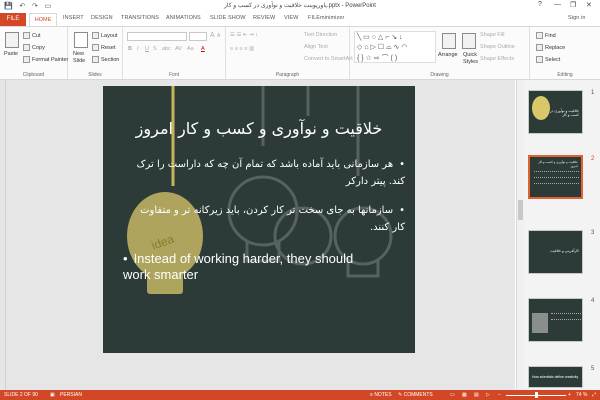 The height and width of the screenshot is (400, 600). I want to click on thumbnail-slide-5: How scientists define creativity, so click(555, 377).